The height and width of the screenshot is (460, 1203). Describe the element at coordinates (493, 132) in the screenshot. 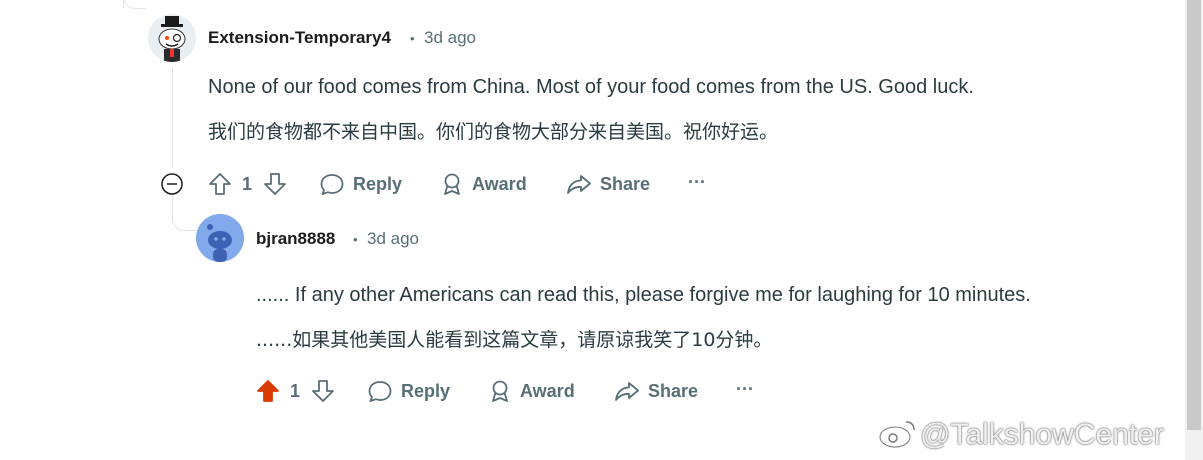

I see `comment-text-zh: 我们的食物都不来自中国。你们的食物大部分来自美国。祝你好运。` at that location.